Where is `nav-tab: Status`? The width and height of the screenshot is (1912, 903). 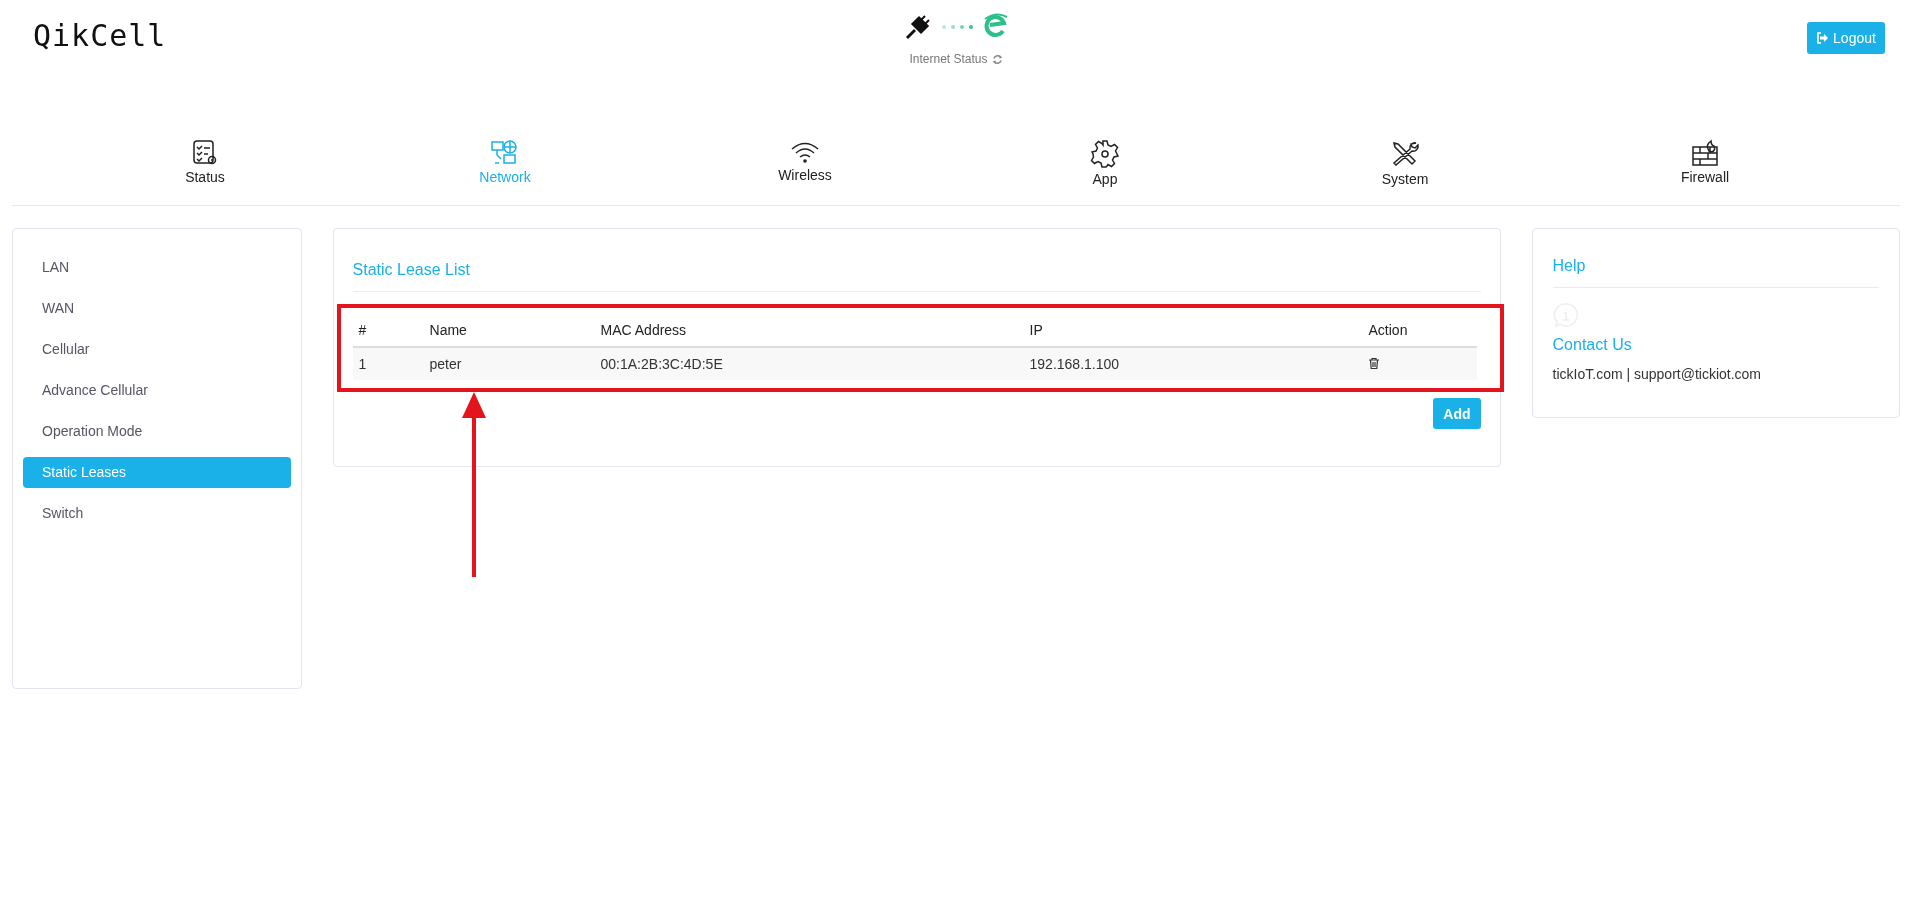
nav-tab: Status is located at coordinates (205, 163).